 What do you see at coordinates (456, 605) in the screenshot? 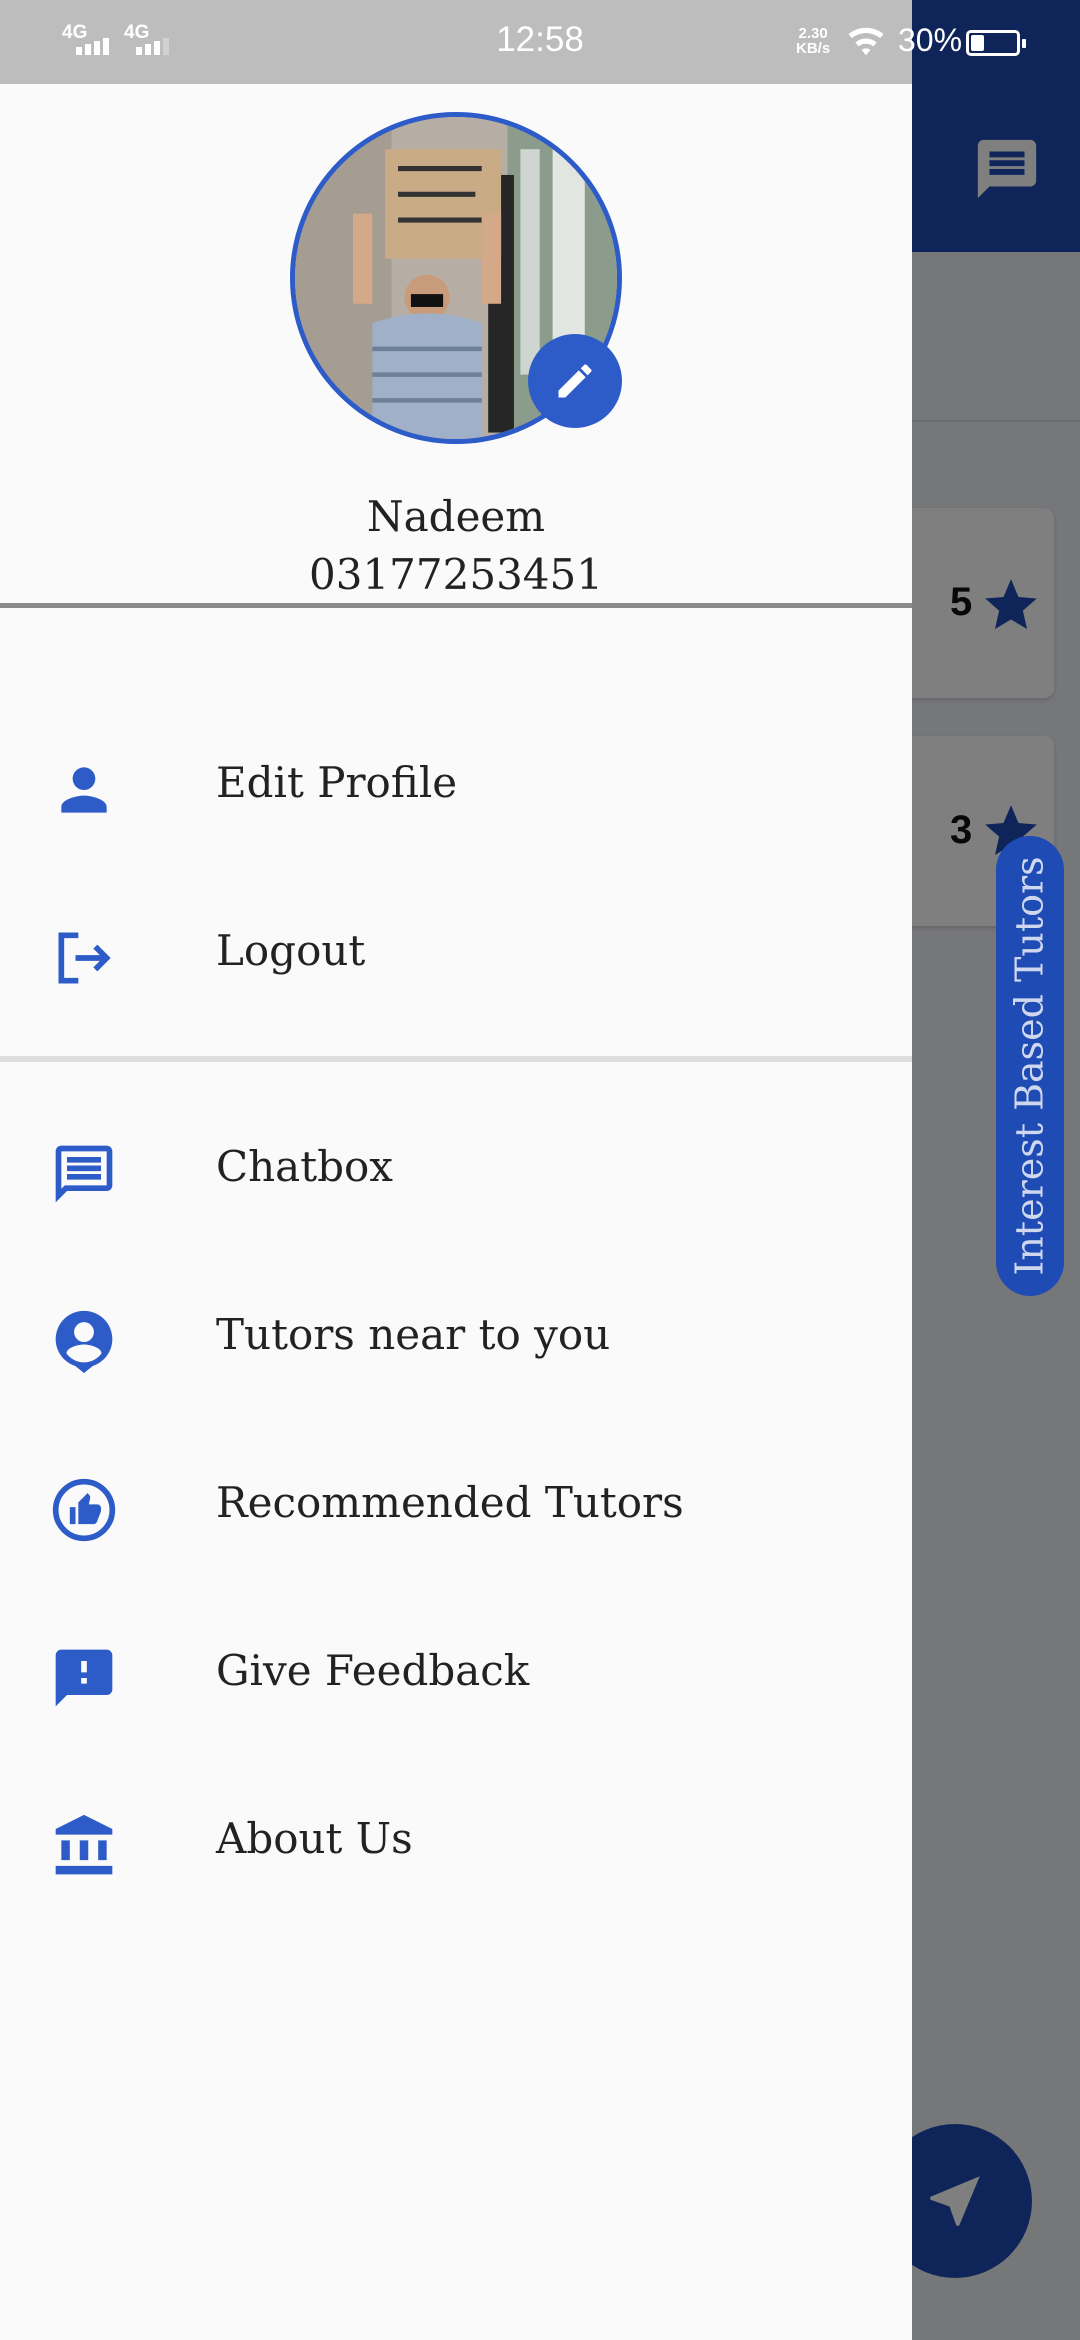
I see `header-divider` at bounding box center [456, 605].